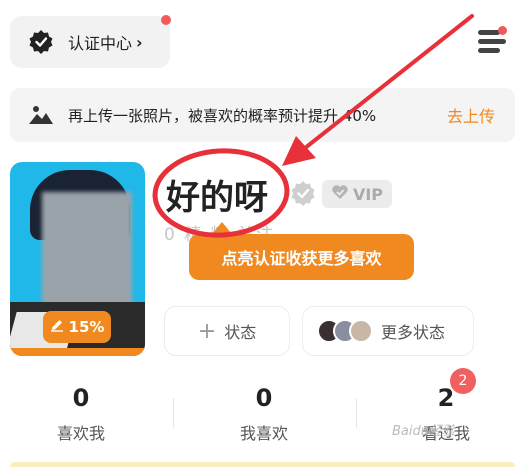  Describe the element at coordinates (166, 20) in the screenshot. I see `notification-dot` at that location.